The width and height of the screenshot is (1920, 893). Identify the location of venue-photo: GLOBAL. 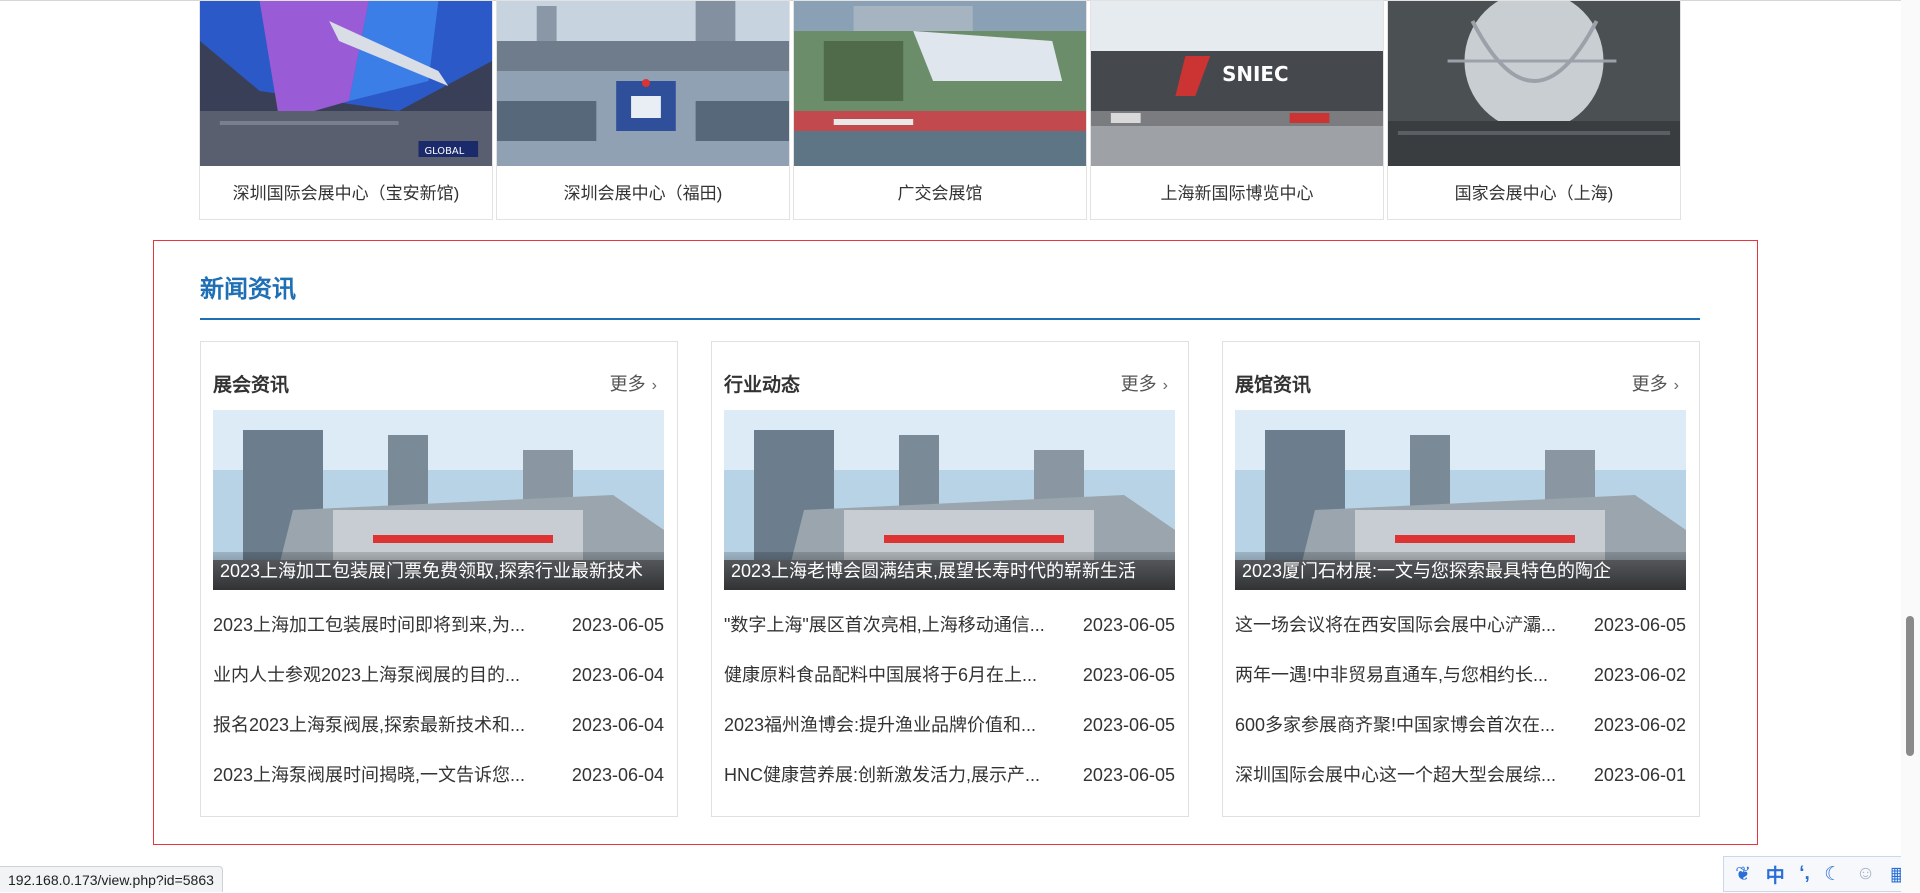
(346, 83).